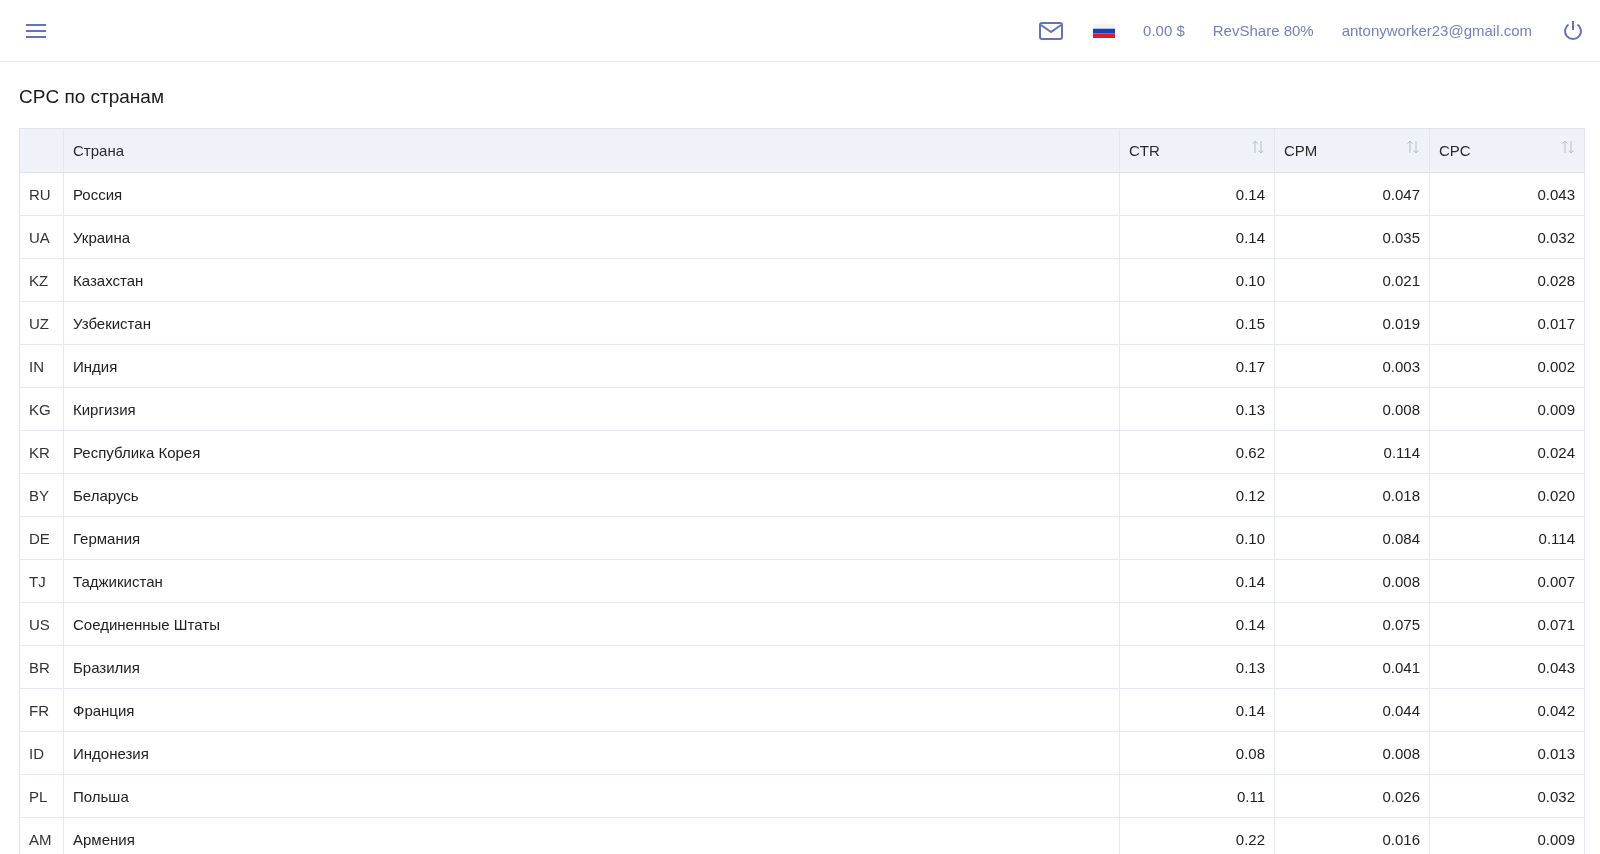 This screenshot has width=1600, height=854. I want to click on menu-icon, so click(36, 30).